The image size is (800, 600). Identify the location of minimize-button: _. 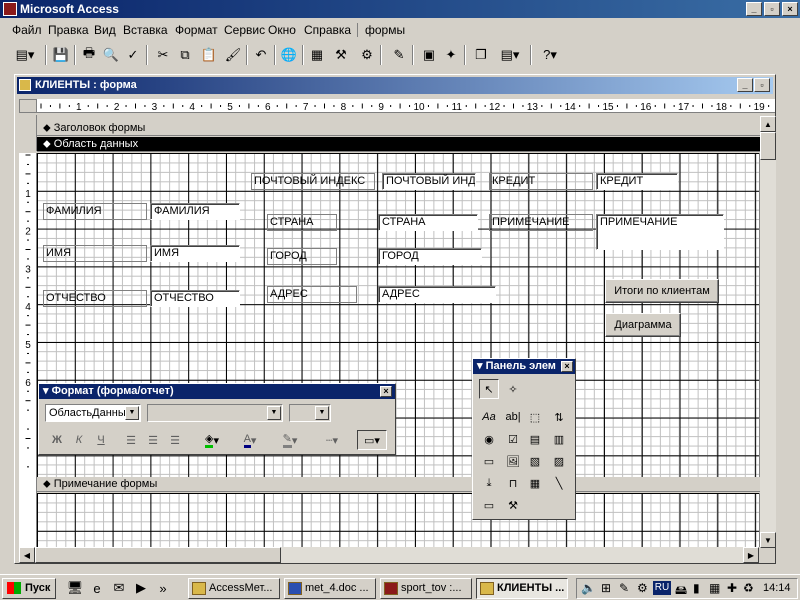
(754, 9).